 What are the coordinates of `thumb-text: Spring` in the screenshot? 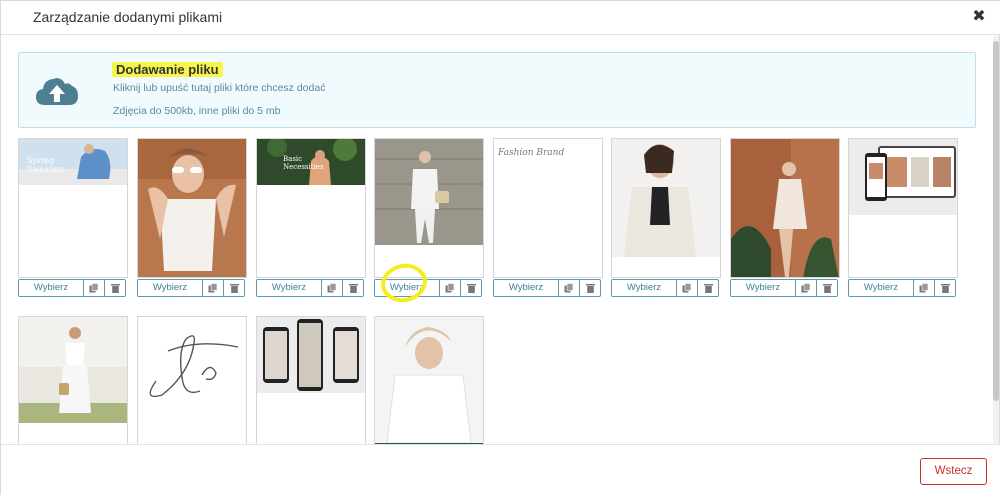 It's located at (40, 160).